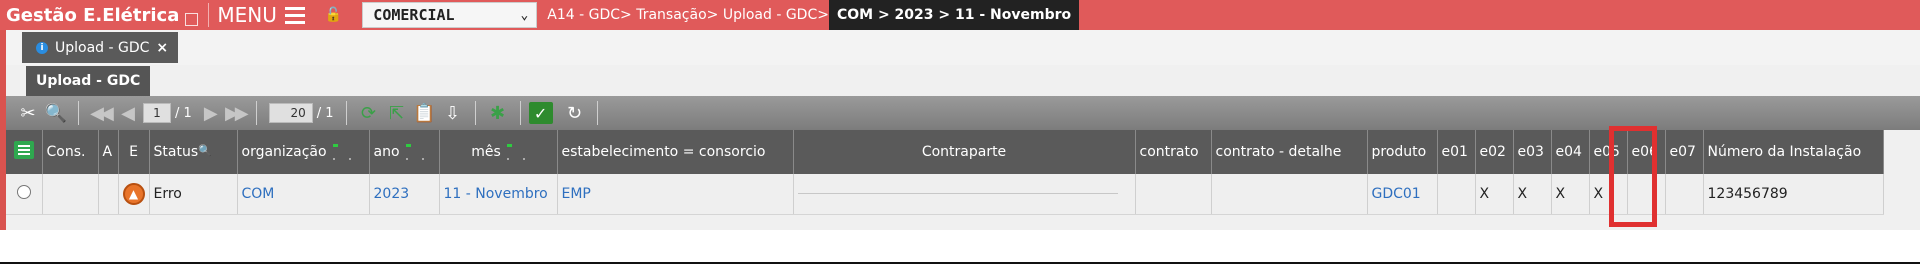 The height and width of the screenshot is (267, 1920). I want to click on col-header-e03: e03, so click(1532, 152).